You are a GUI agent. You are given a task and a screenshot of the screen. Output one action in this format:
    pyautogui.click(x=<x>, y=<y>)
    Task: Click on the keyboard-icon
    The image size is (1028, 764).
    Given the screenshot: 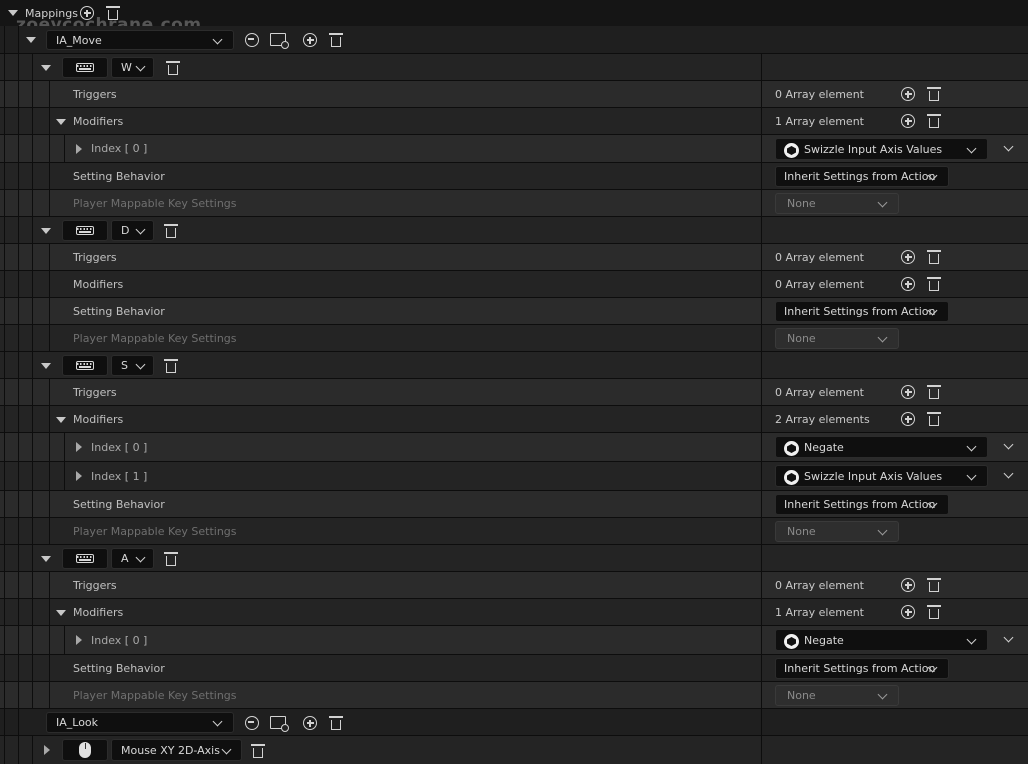 What is the action you would take?
    pyautogui.click(x=85, y=67)
    